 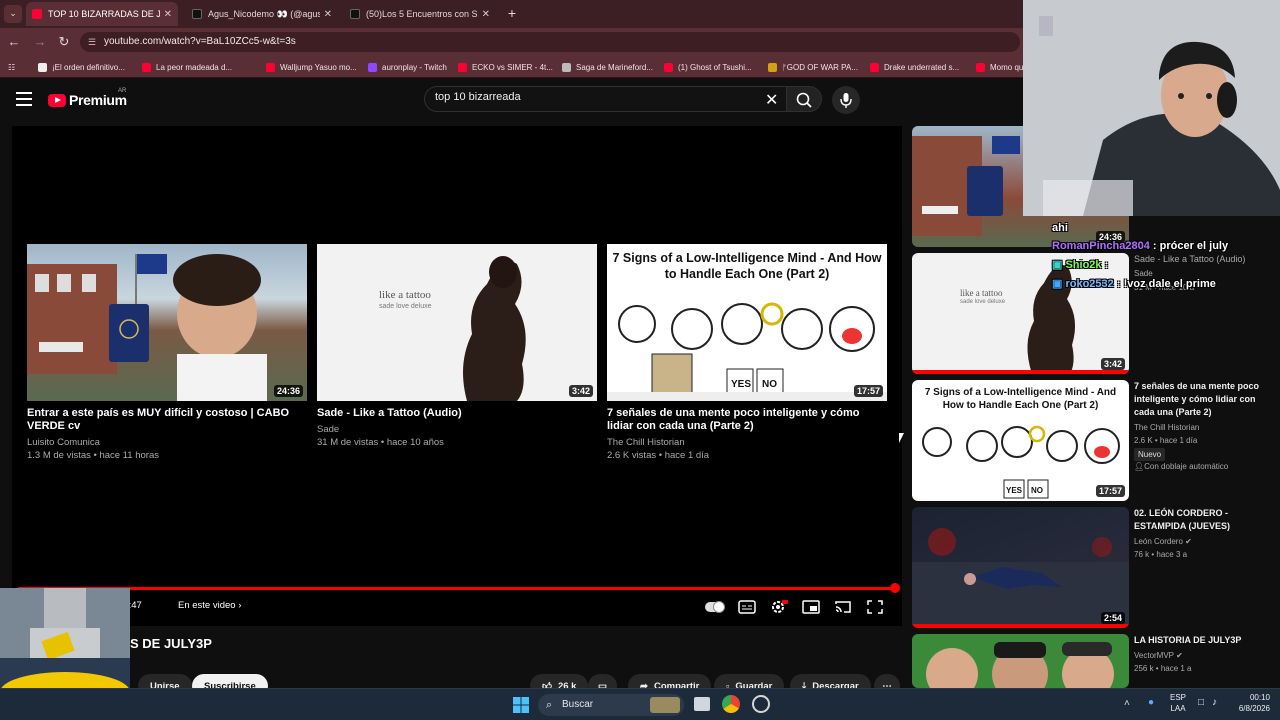 What do you see at coordinates (761, 704) in the screenshot?
I see `obs-icon` at bounding box center [761, 704].